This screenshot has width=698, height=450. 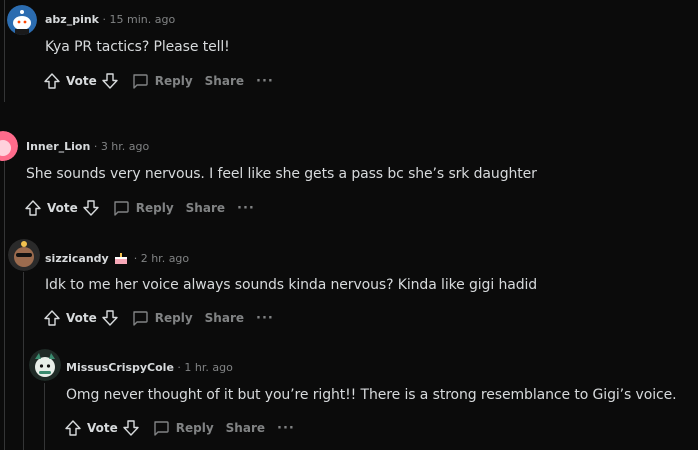 I want to click on comment-timestamp: 3 hr. ago, so click(x=125, y=146).